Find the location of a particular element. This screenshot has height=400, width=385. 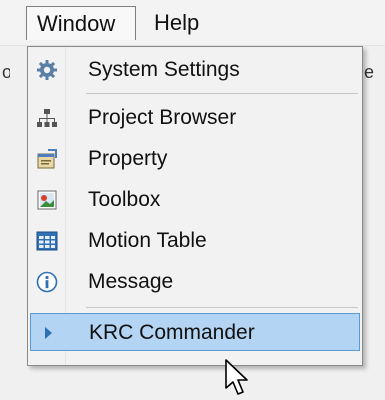

menu-item-motion-table: Motion Table is located at coordinates (195, 241).